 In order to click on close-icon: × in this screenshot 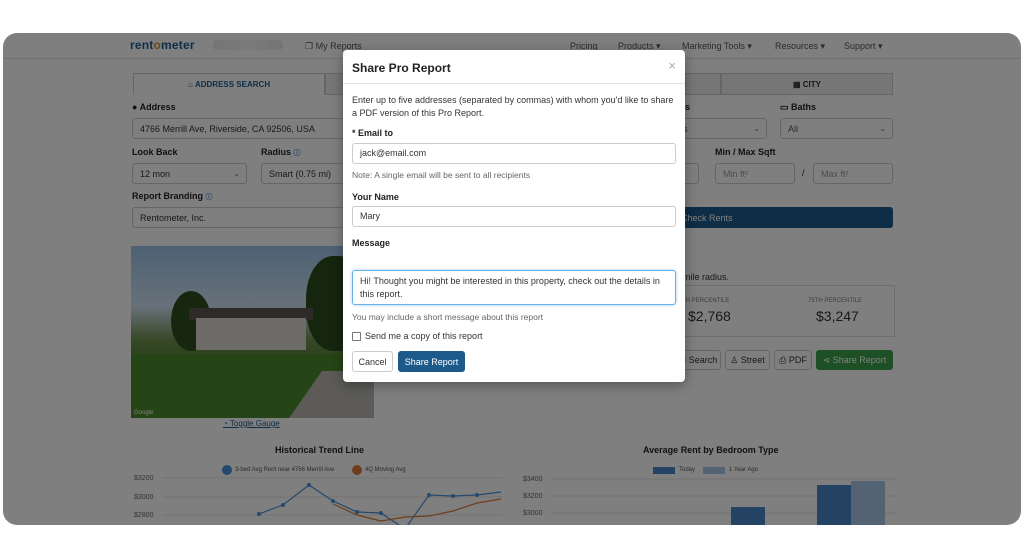, I will do `click(672, 65)`.